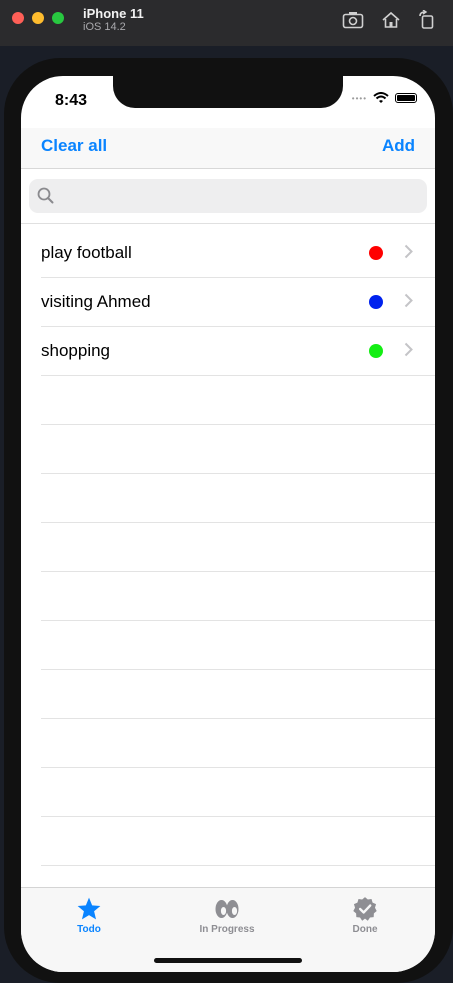  What do you see at coordinates (406, 98) in the screenshot?
I see `battery-icon` at bounding box center [406, 98].